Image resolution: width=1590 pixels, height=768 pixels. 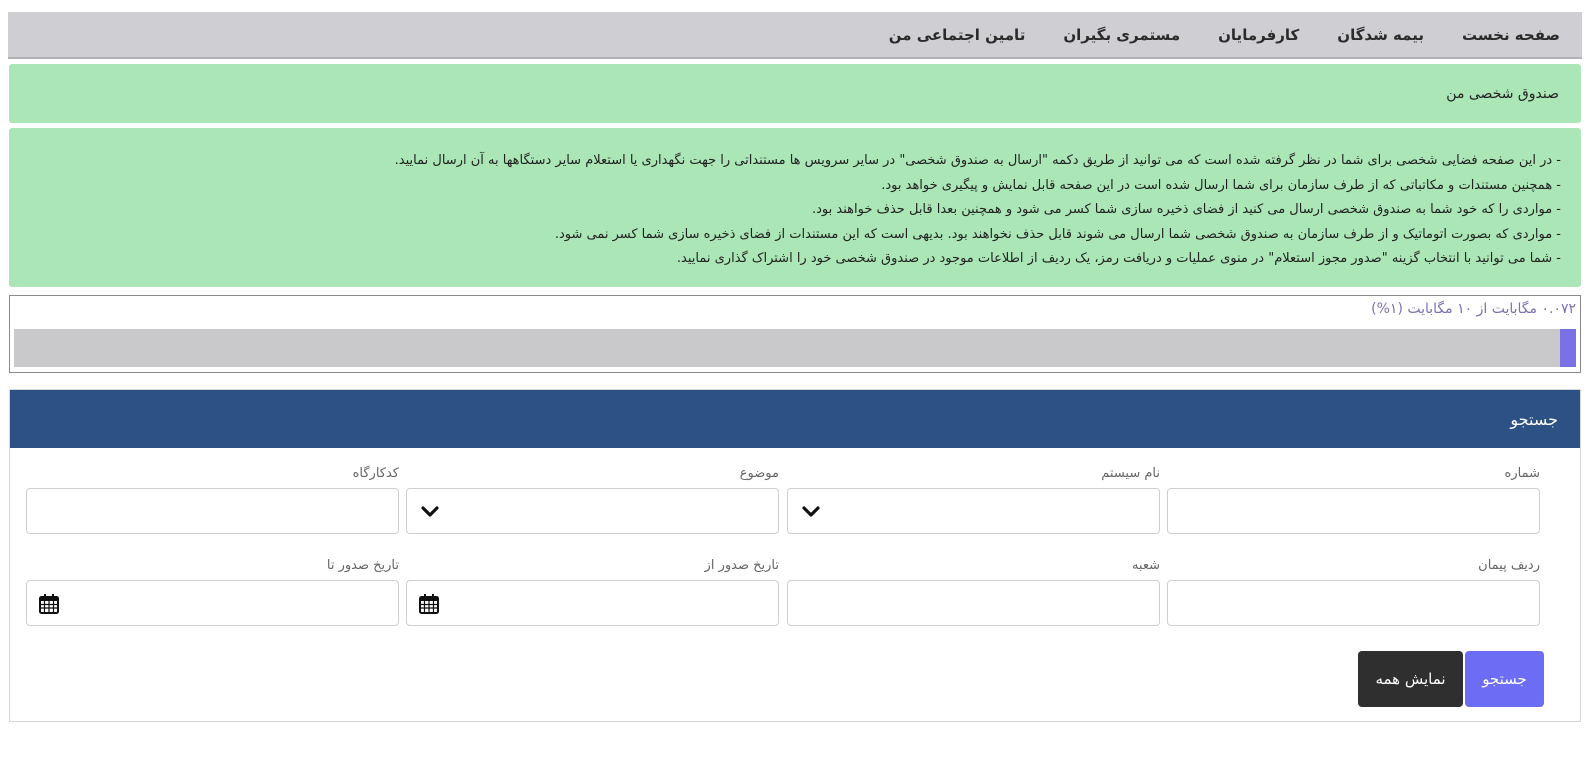 I want to click on storage-usage-label: ۰.۰۷۲ مگابایت از ۱۰ مگابایت (۱%), so click(x=1473, y=309).